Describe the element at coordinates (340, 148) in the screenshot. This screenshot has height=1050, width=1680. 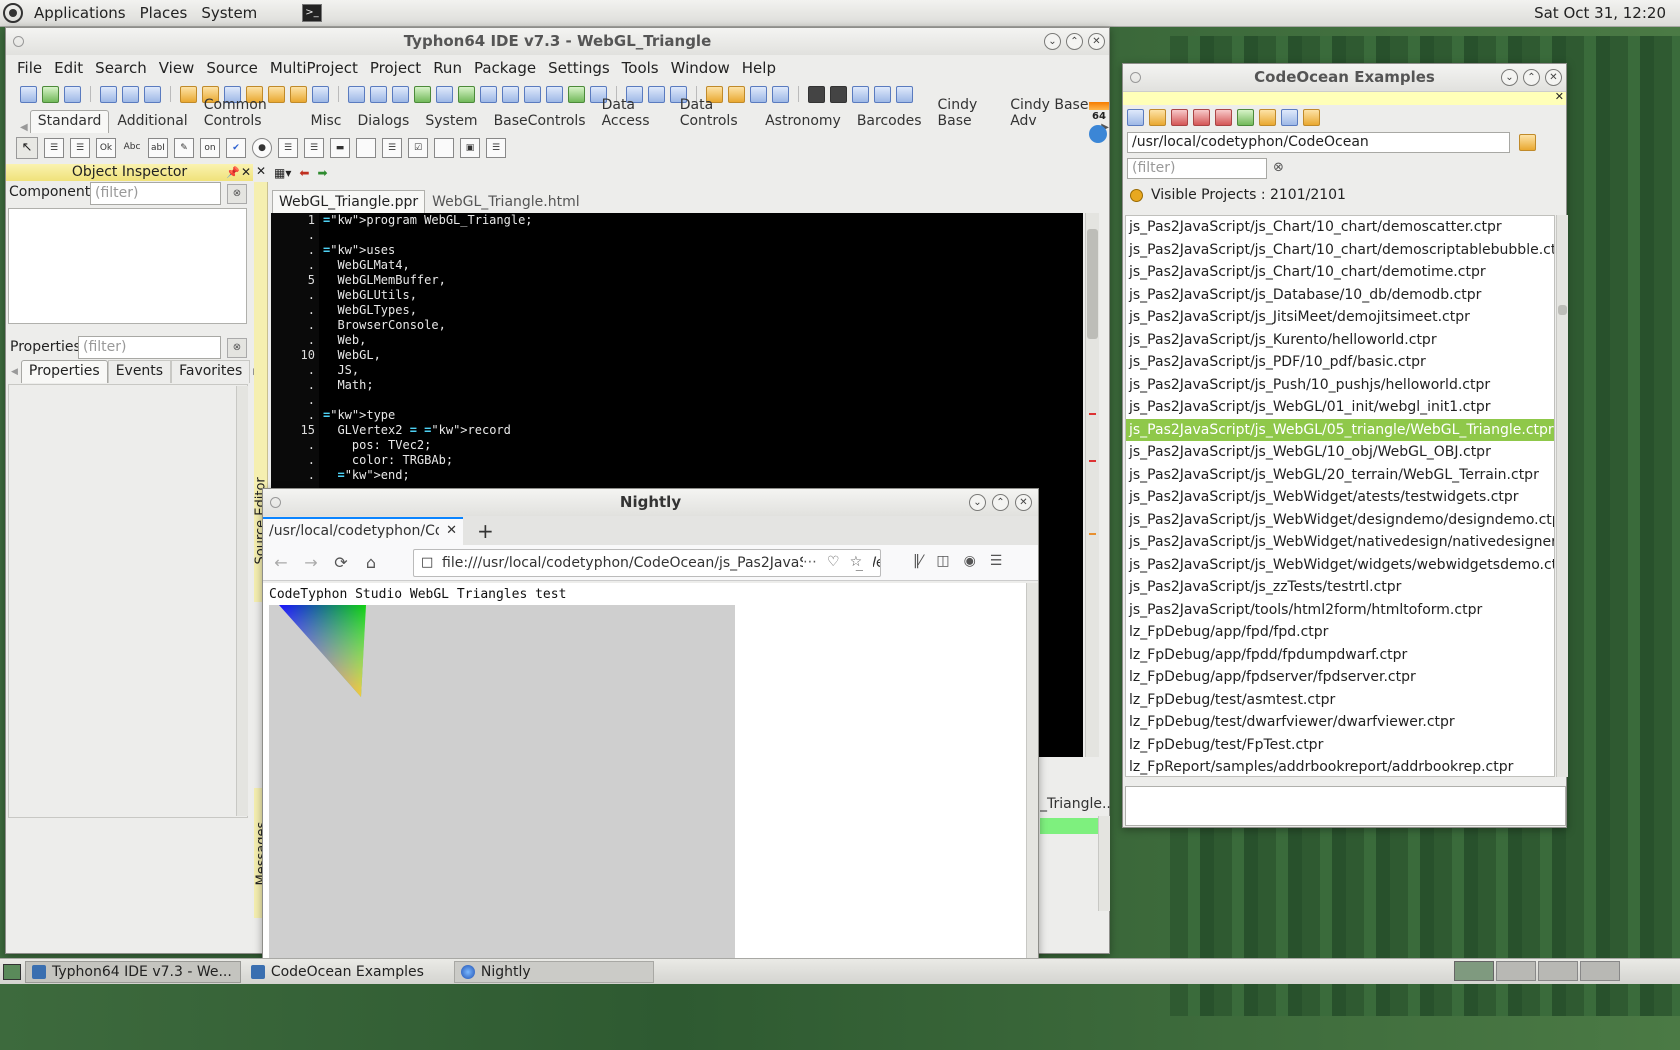
I see `scrollbar-component-icon: ▬` at that location.